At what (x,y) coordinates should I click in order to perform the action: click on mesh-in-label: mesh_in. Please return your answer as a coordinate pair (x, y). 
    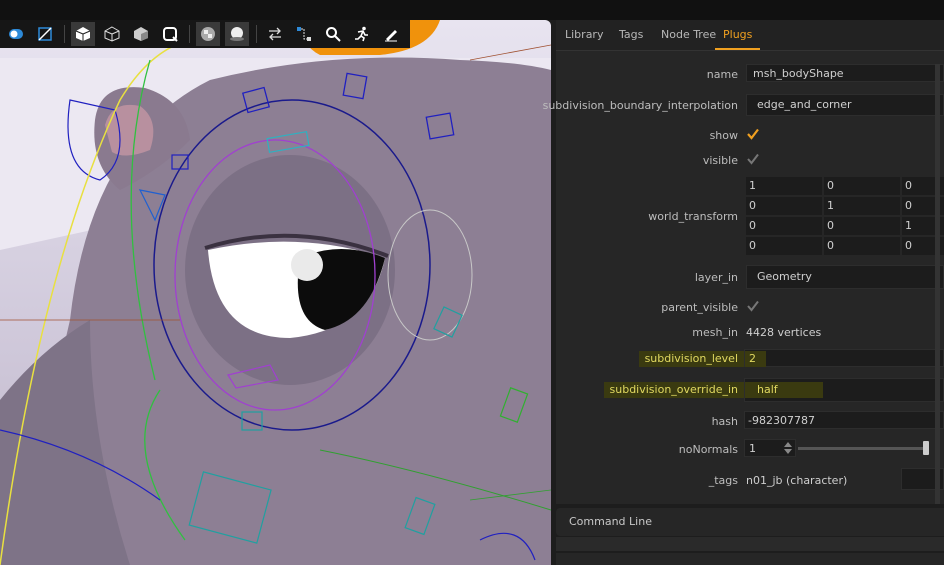
    Looking at the image, I should click on (715, 332).